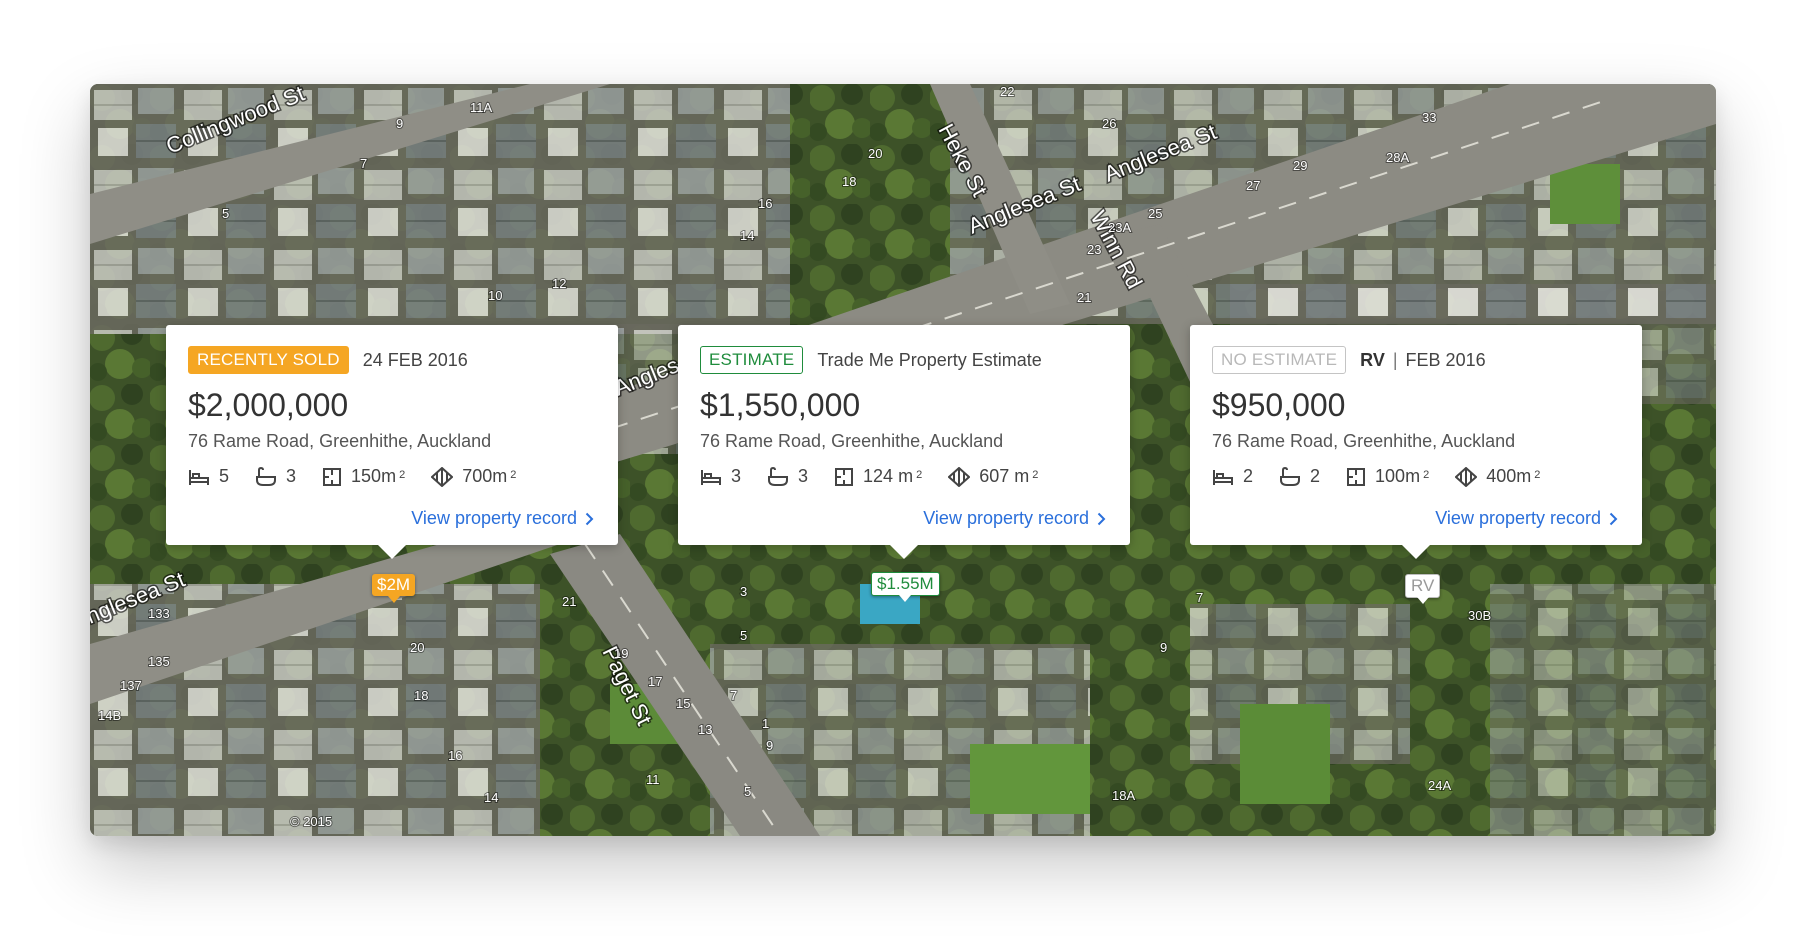 The width and height of the screenshot is (1800, 936). What do you see at coordinates (621, 653) in the screenshot?
I see `house-number-label: 19` at bounding box center [621, 653].